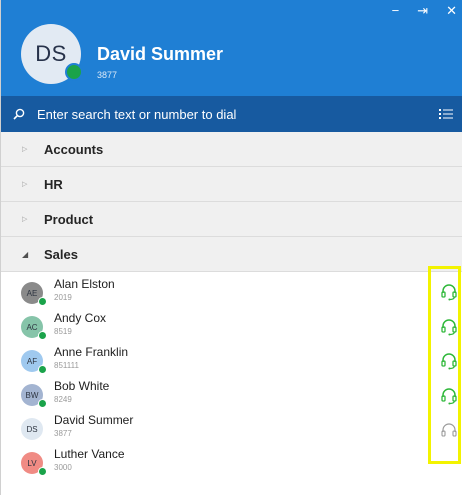  I want to click on contact-avatar: BW, so click(34, 396).